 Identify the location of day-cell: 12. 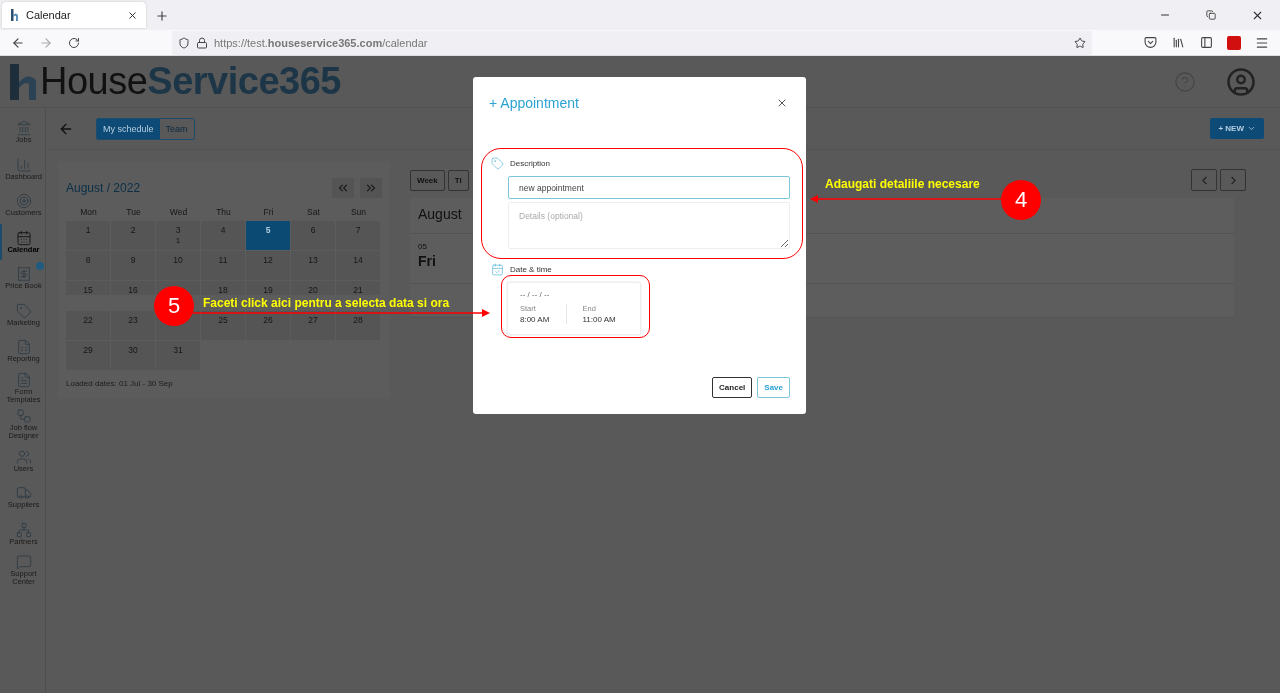
(268, 265).